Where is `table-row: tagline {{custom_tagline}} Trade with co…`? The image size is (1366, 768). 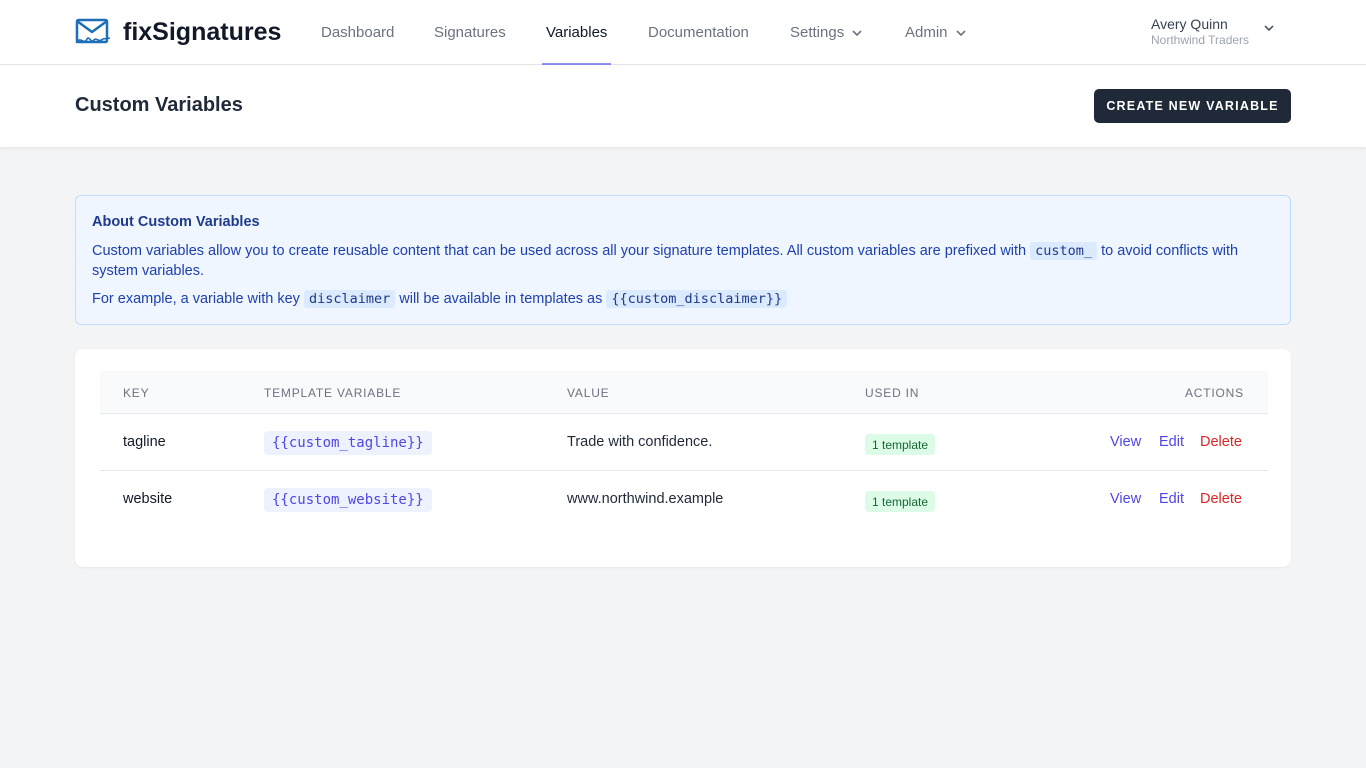
table-row: tagline {{custom_tagline}} Trade with co… is located at coordinates (684, 442).